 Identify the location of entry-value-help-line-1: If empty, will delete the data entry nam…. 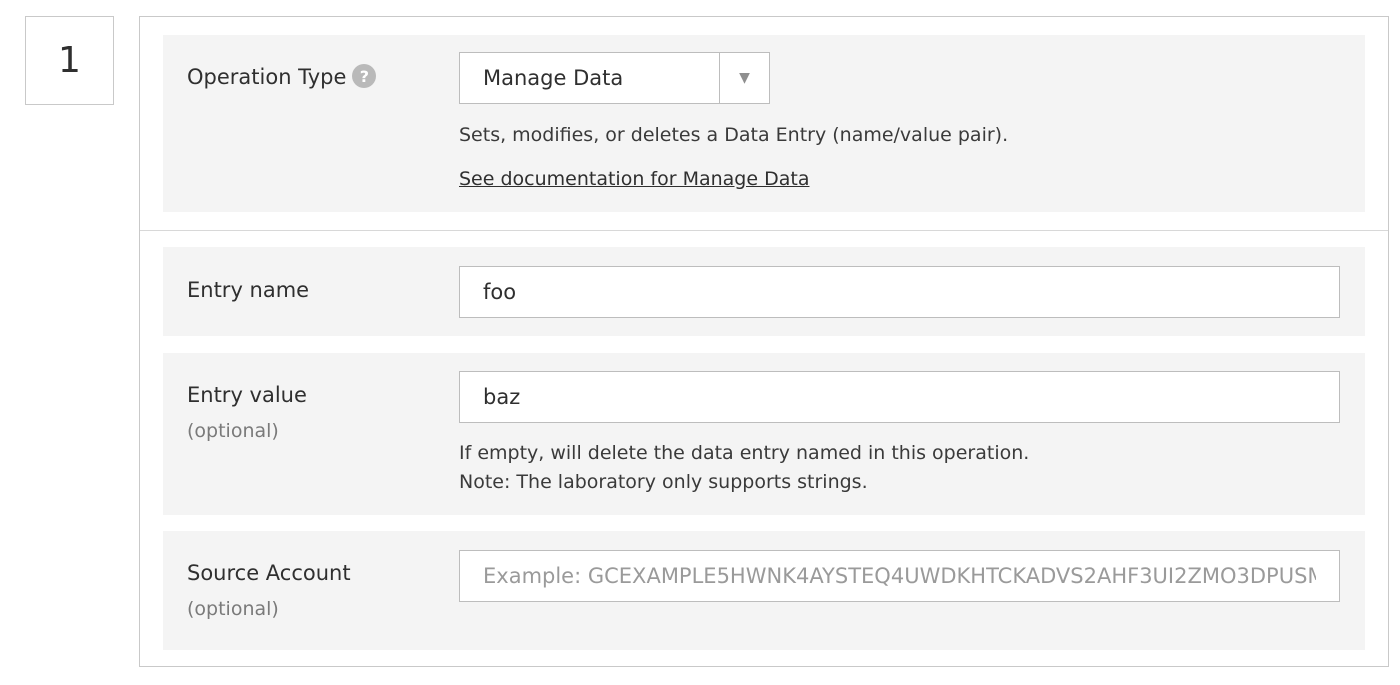
(744, 453).